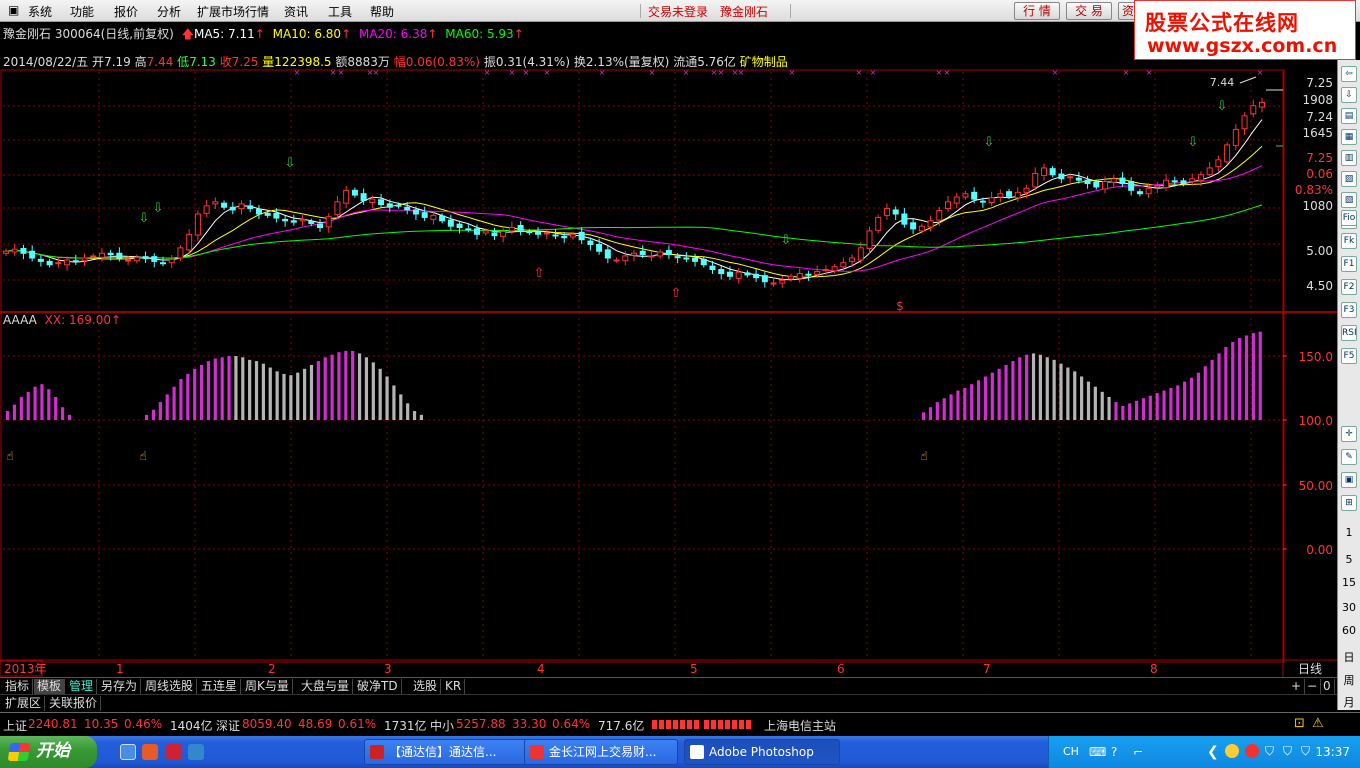 The image size is (1360, 768). I want to click on time-axis-label: 2, so click(272, 669).